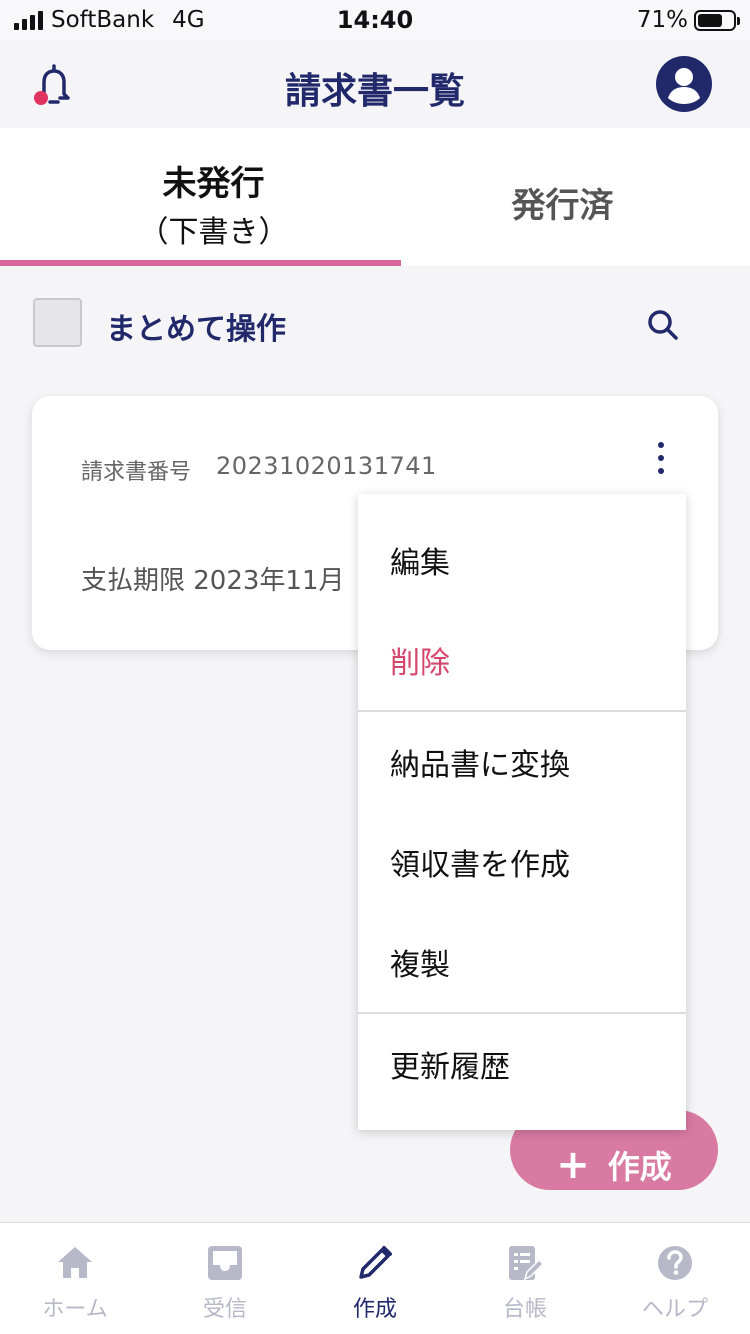 This screenshot has height=1334, width=750. I want to click on pencil-icon, so click(375, 1262).